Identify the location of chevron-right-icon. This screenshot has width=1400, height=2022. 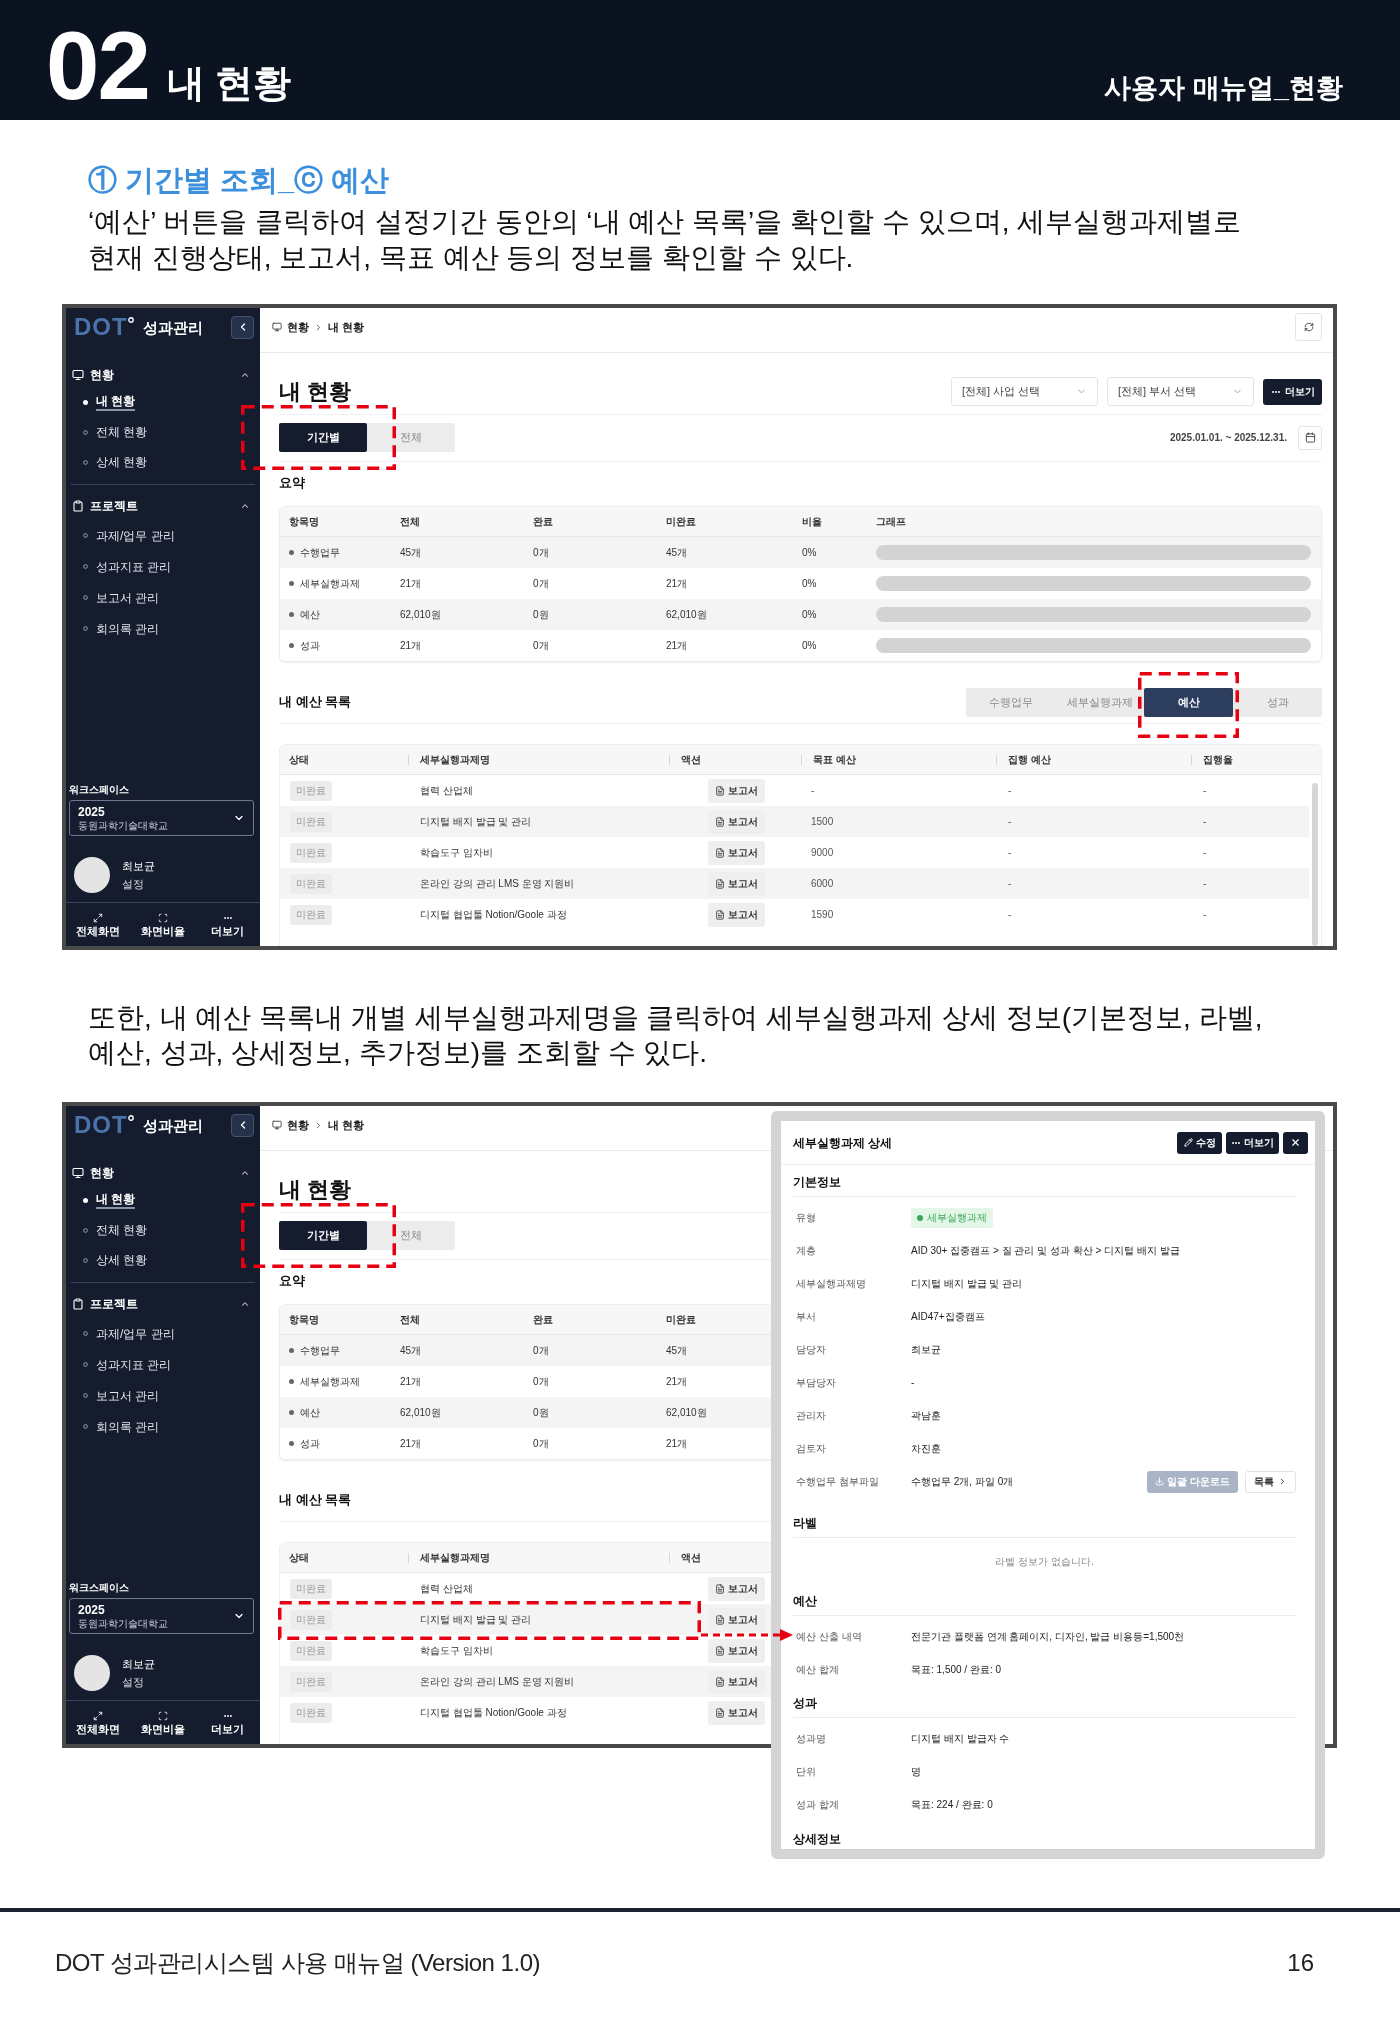
(318, 327).